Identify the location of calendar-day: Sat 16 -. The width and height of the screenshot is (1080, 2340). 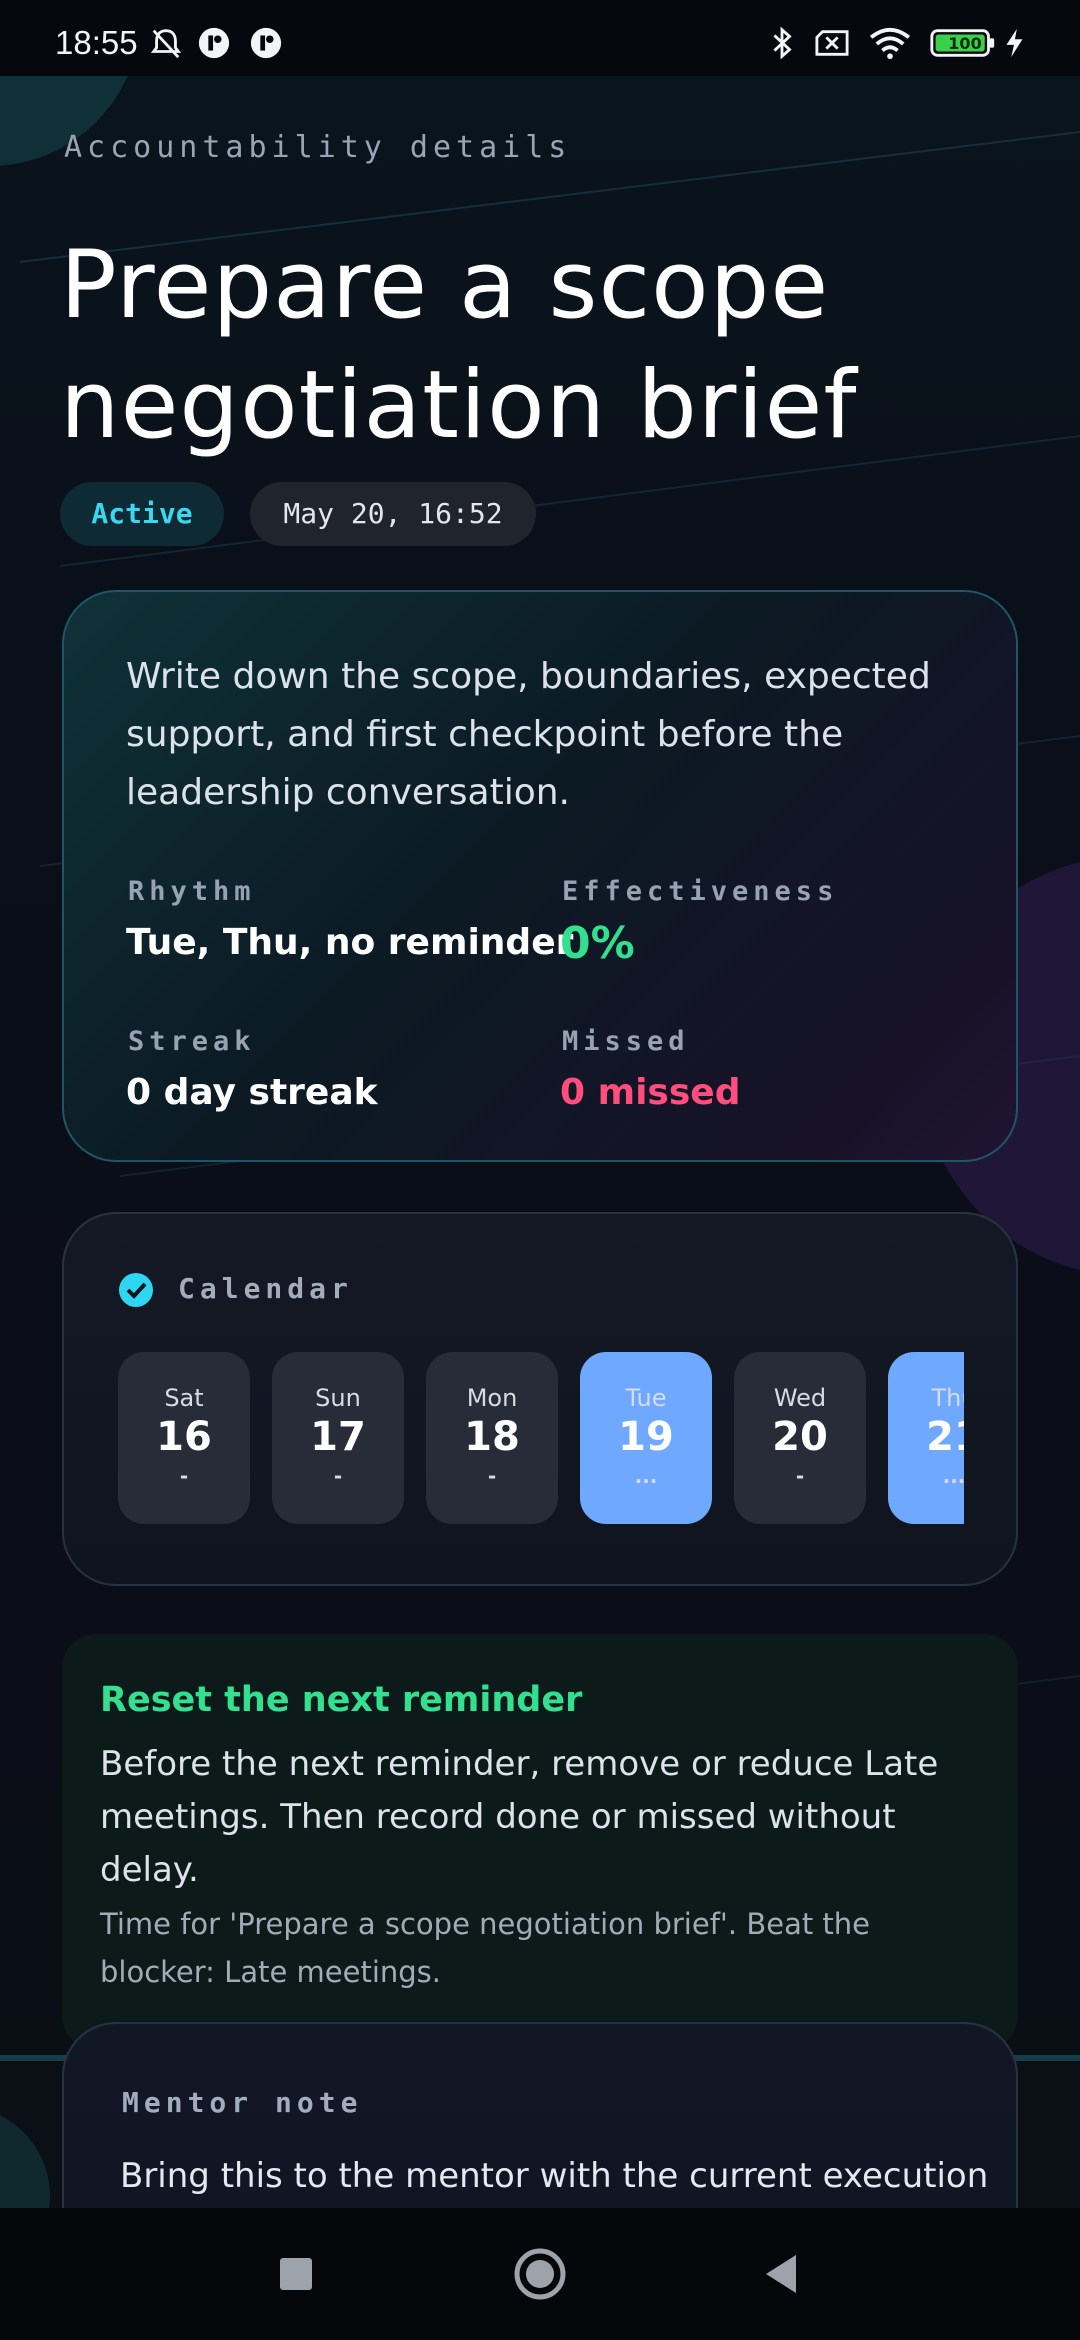
(184, 1438).